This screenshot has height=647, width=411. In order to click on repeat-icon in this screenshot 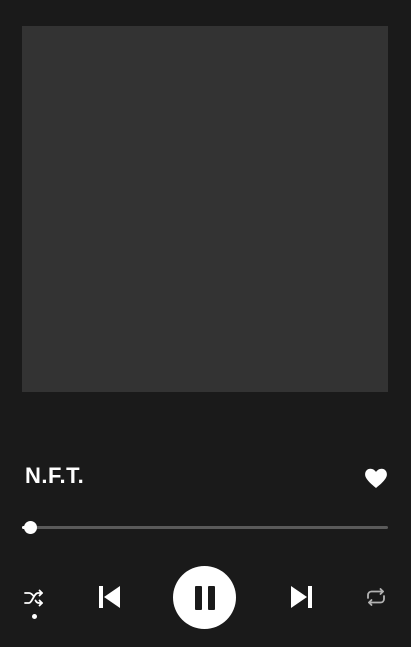, I will do `click(376, 597)`.